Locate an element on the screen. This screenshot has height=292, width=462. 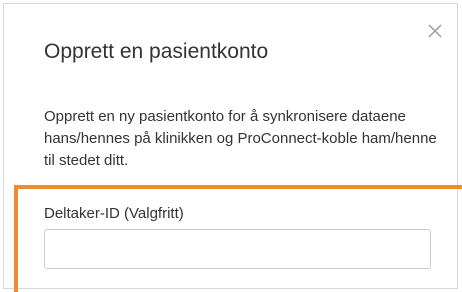
close-icon is located at coordinates (435, 31).